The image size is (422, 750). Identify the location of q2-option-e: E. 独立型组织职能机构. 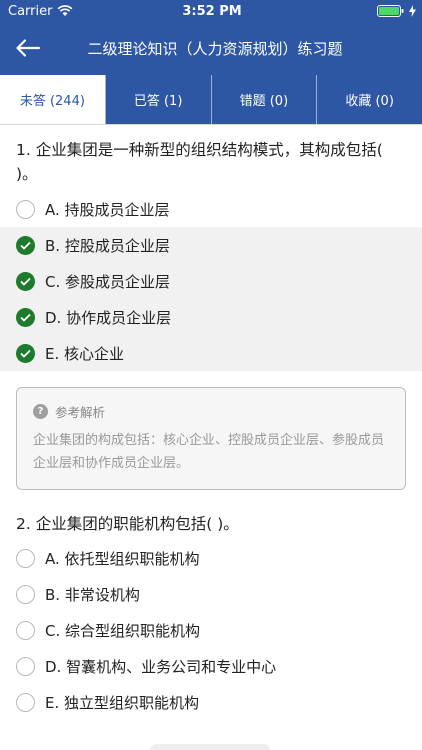
(211, 702).